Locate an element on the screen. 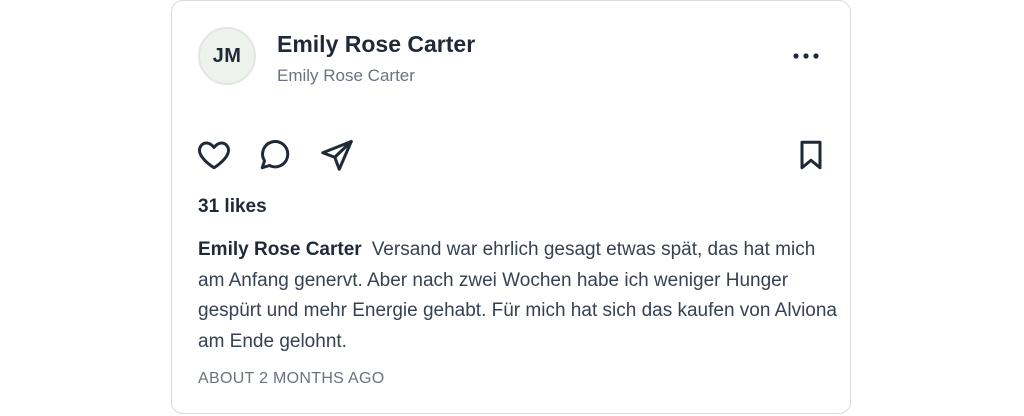 This screenshot has width=1024, height=416. share-button is located at coordinates (337, 155).